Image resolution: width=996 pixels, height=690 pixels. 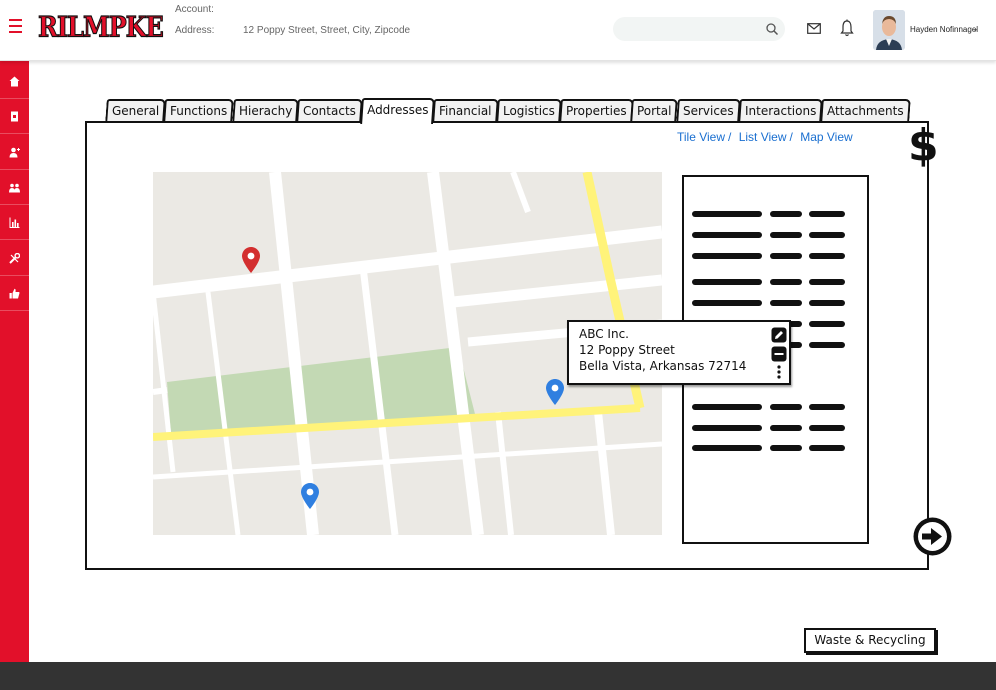 I want to click on tab-general: General, so click(x=136, y=110).